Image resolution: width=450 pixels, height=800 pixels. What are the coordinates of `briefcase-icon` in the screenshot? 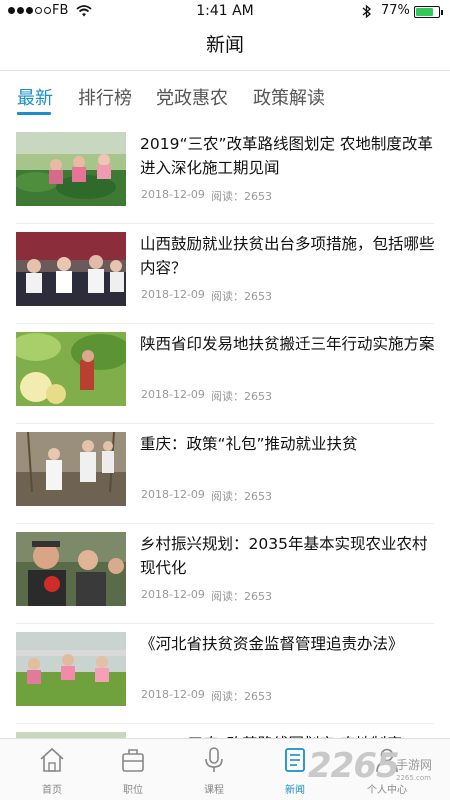 It's located at (133, 760).